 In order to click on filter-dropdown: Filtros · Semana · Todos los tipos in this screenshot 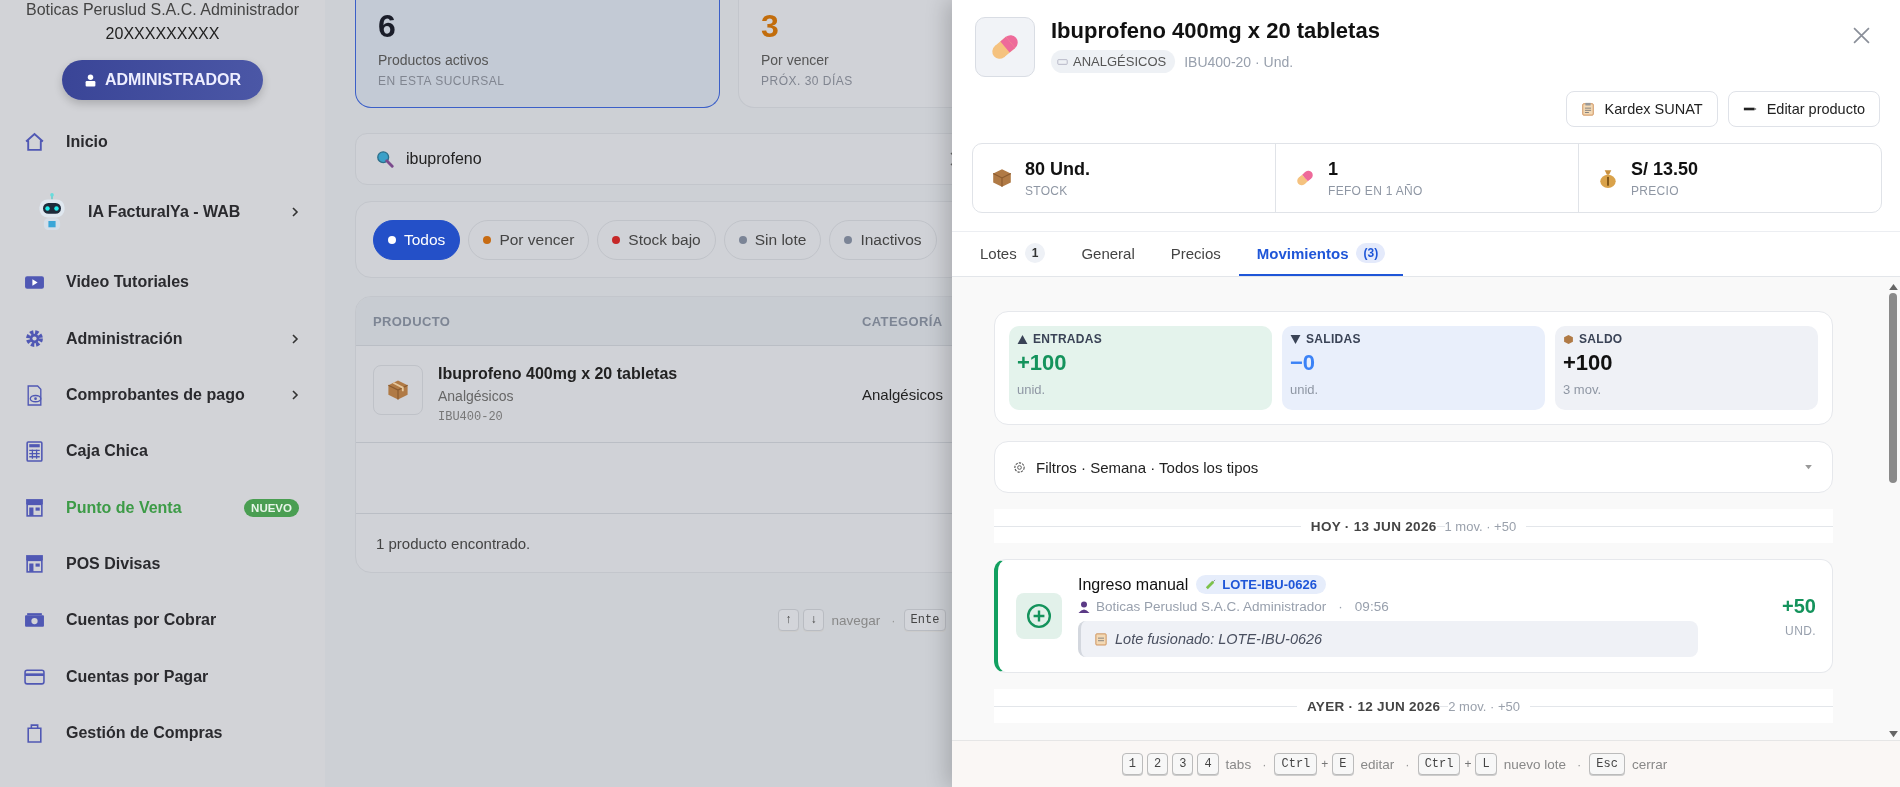, I will do `click(1413, 467)`.